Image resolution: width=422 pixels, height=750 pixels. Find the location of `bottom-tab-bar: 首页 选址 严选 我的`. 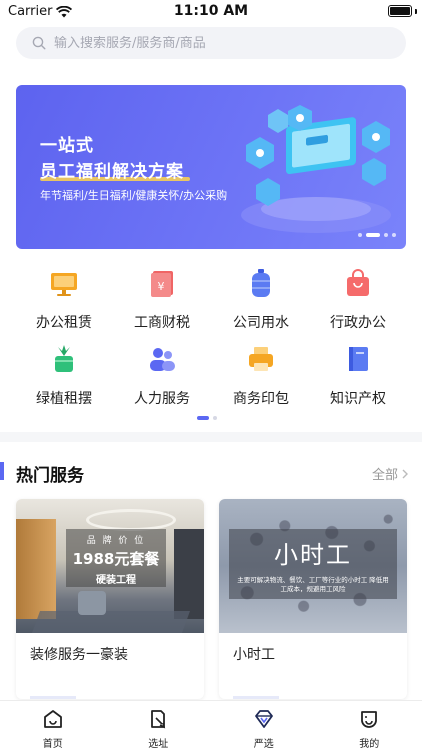

bottom-tab-bar: 首页 选址 严选 我的 is located at coordinates (211, 725).